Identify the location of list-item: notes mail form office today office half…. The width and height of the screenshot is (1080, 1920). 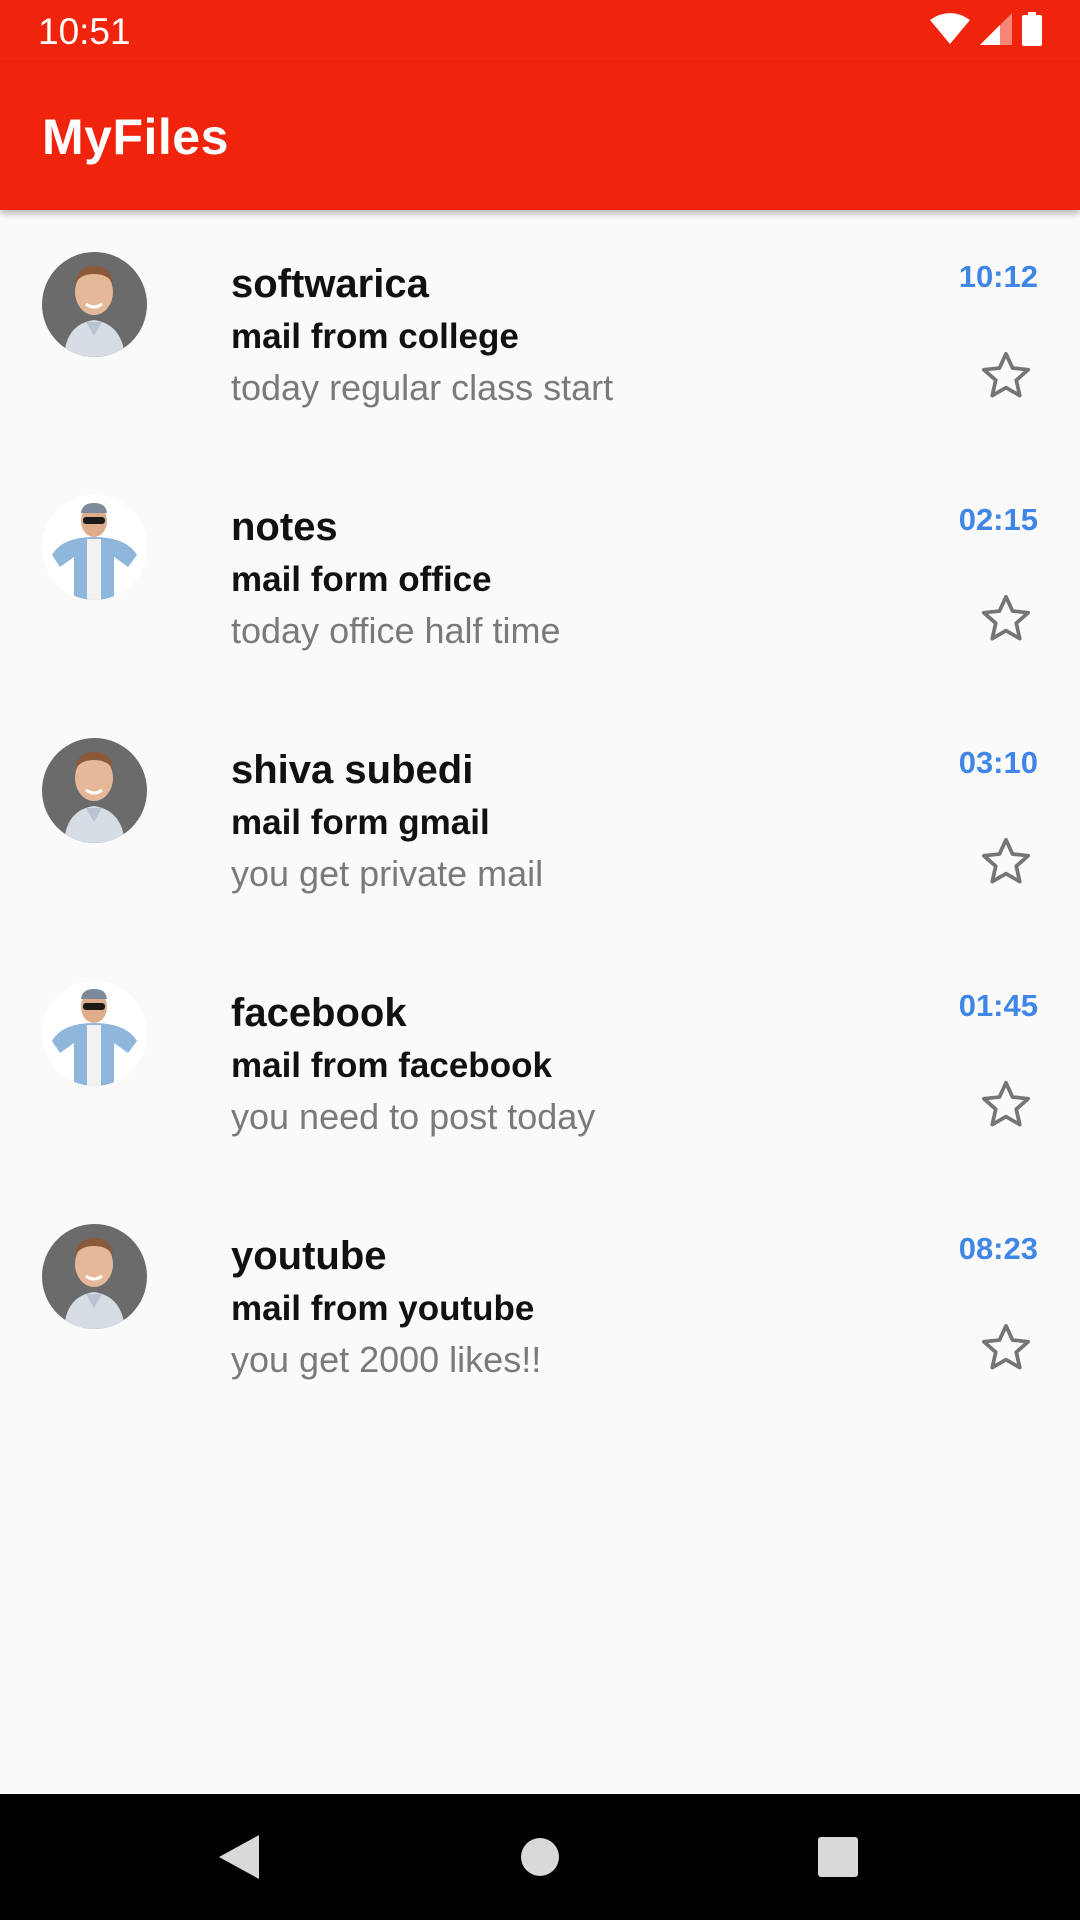
(540, 574).